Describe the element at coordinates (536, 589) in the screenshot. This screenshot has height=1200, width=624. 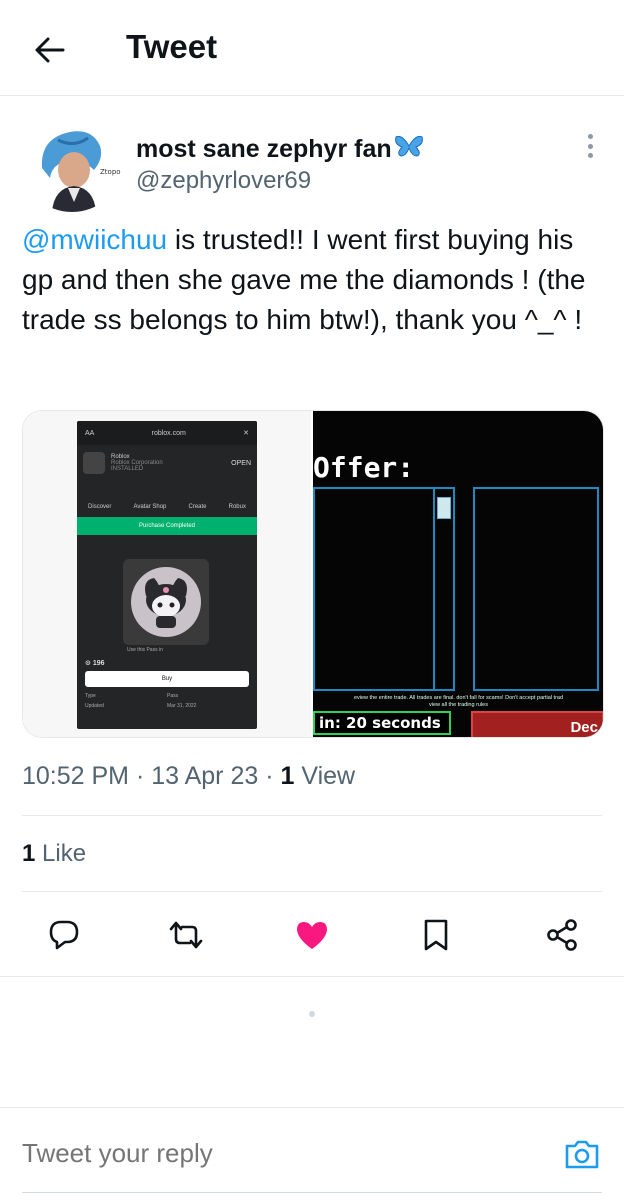
I see `offer-box-right` at that location.